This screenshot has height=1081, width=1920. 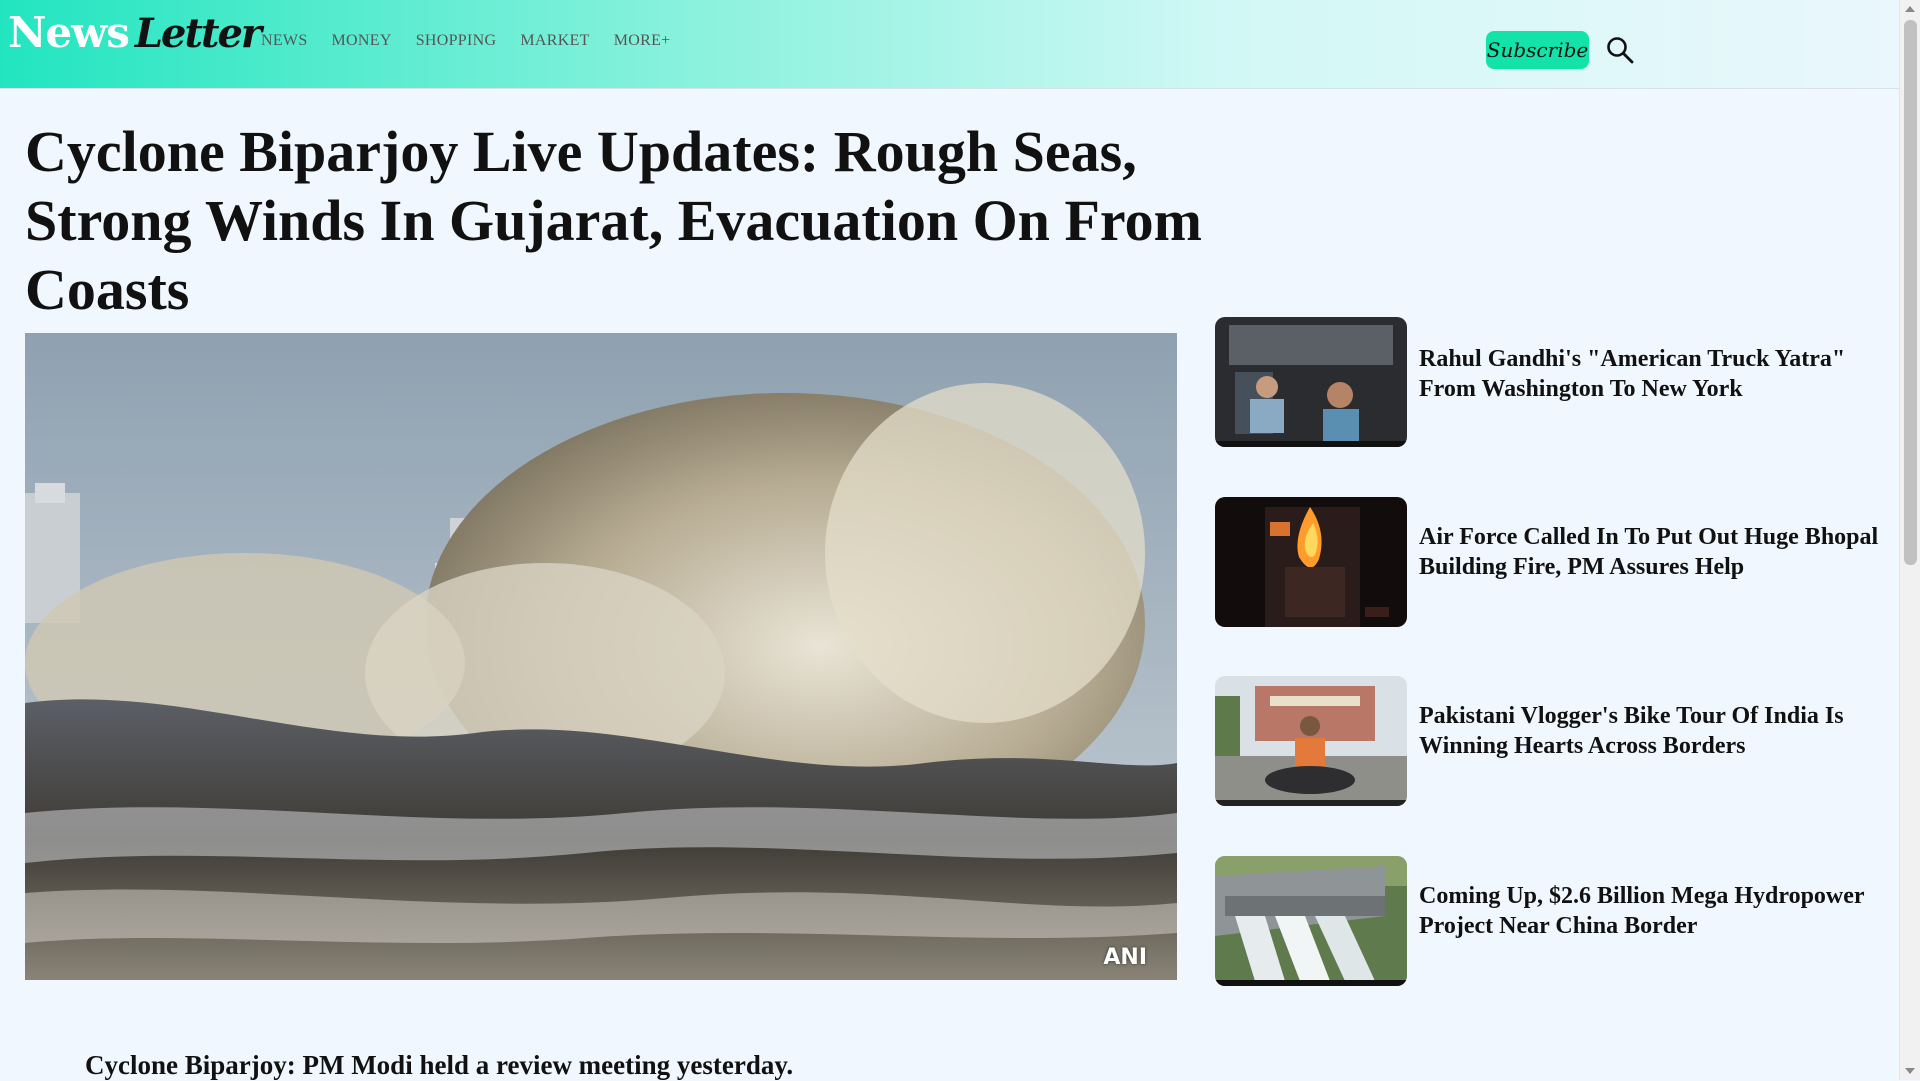 I want to click on scroll-down-arrow-icon, so click(x=1910, y=1071).